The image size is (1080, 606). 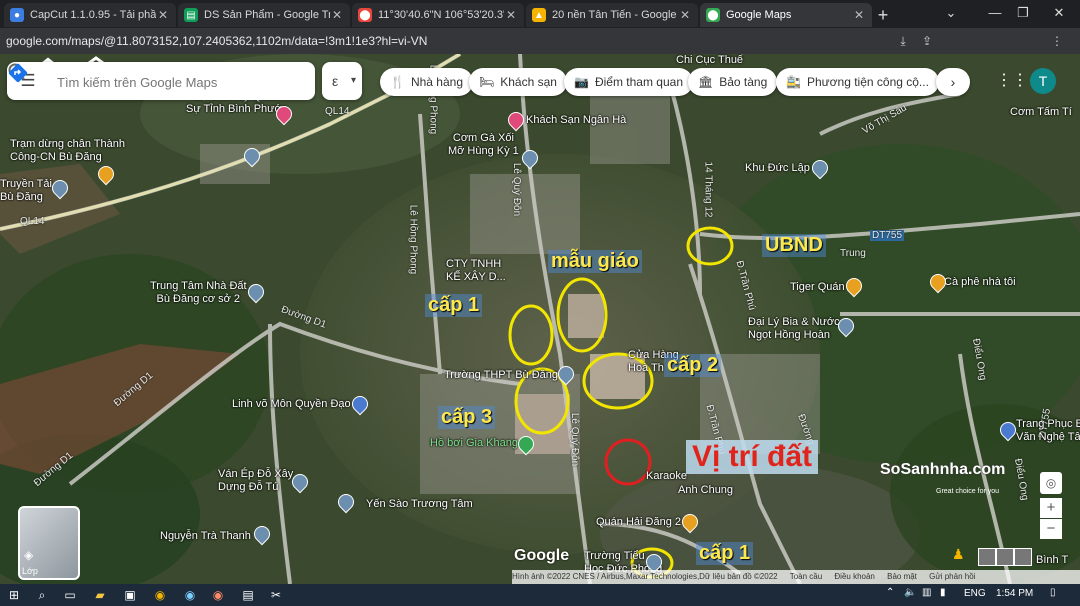 I want to click on place-label: Cơm Gà Xối Mỡ Hùng Kỳ 1, so click(x=483, y=145).